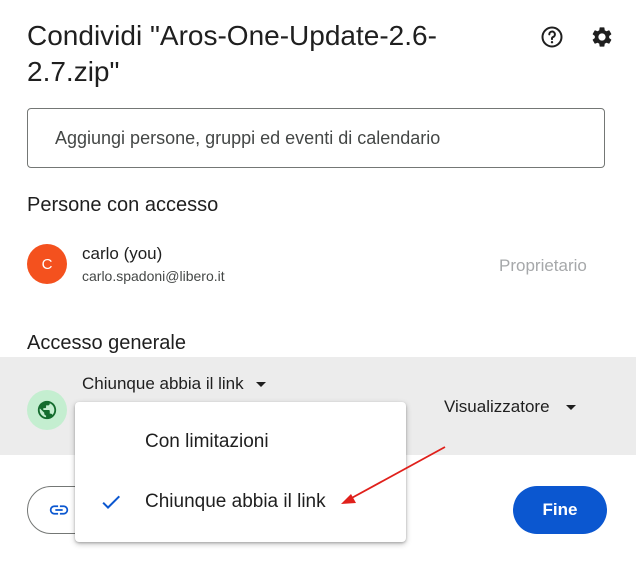 This screenshot has width=636, height=569. Describe the element at coordinates (153, 276) in the screenshot. I see `person-email: carlo.spadoni@libero.it` at that location.